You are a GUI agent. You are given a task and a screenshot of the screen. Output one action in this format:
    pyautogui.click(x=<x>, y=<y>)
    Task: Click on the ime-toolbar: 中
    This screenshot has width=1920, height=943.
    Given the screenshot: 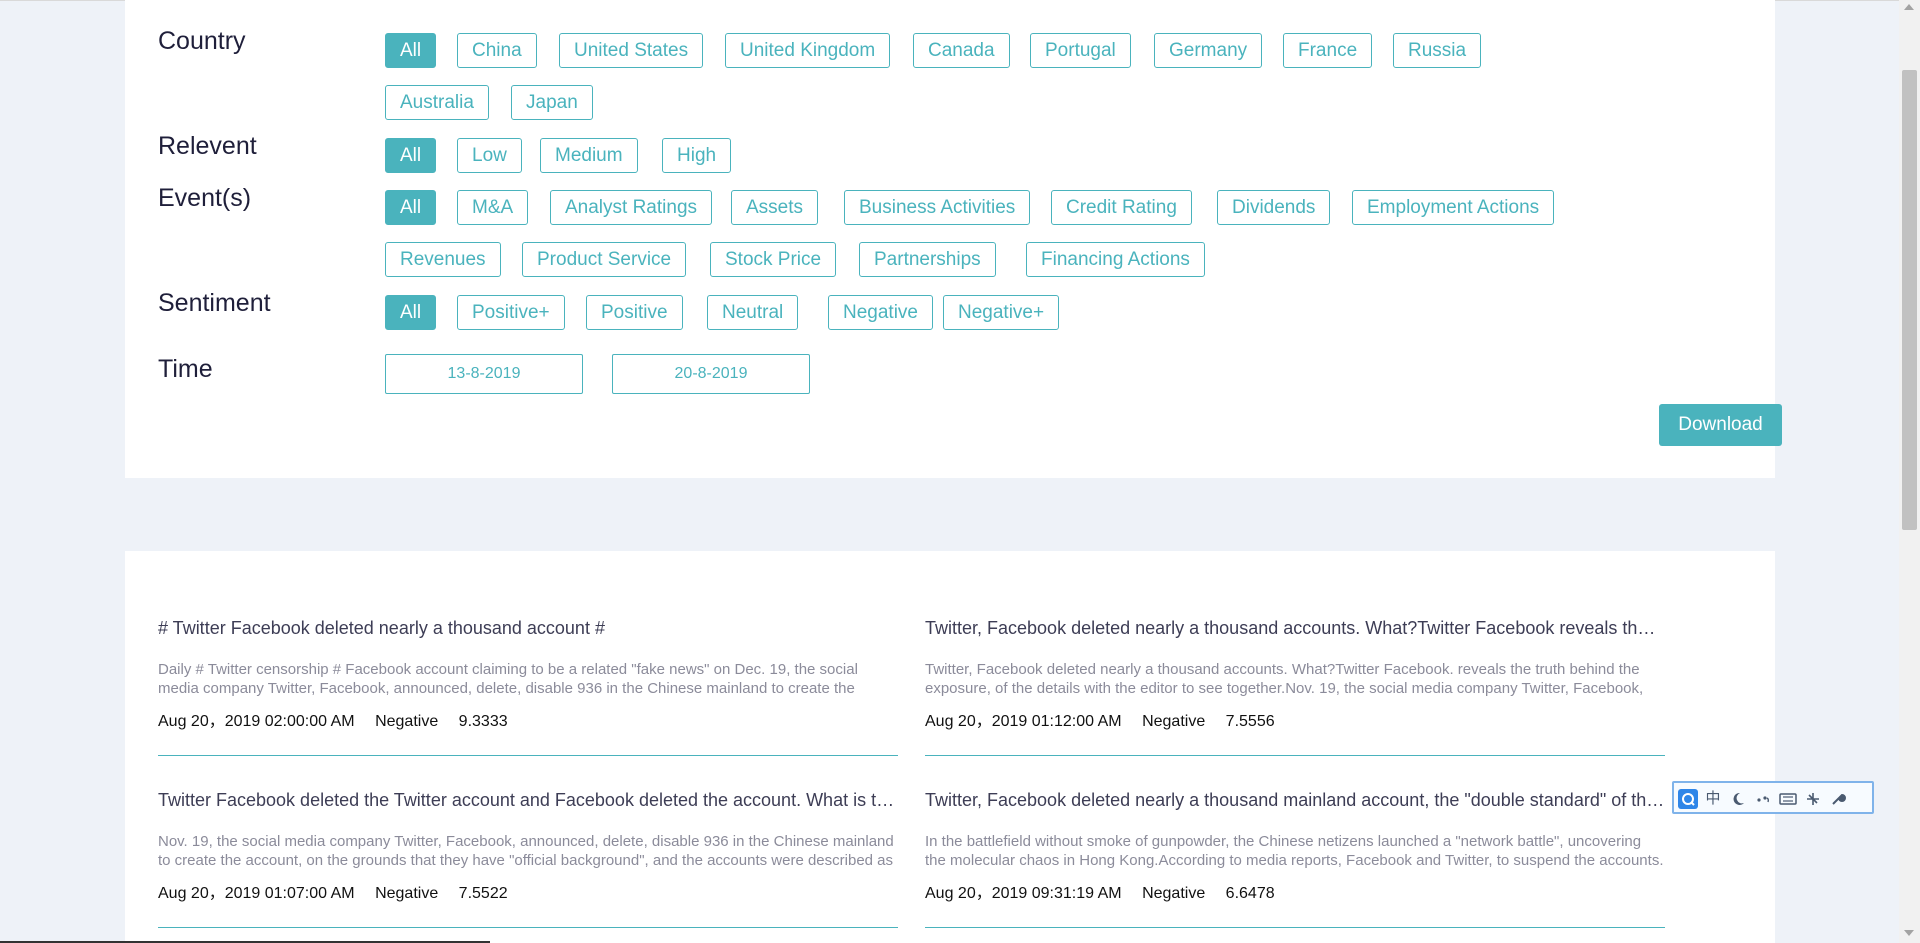 What is the action you would take?
    pyautogui.click(x=1773, y=797)
    